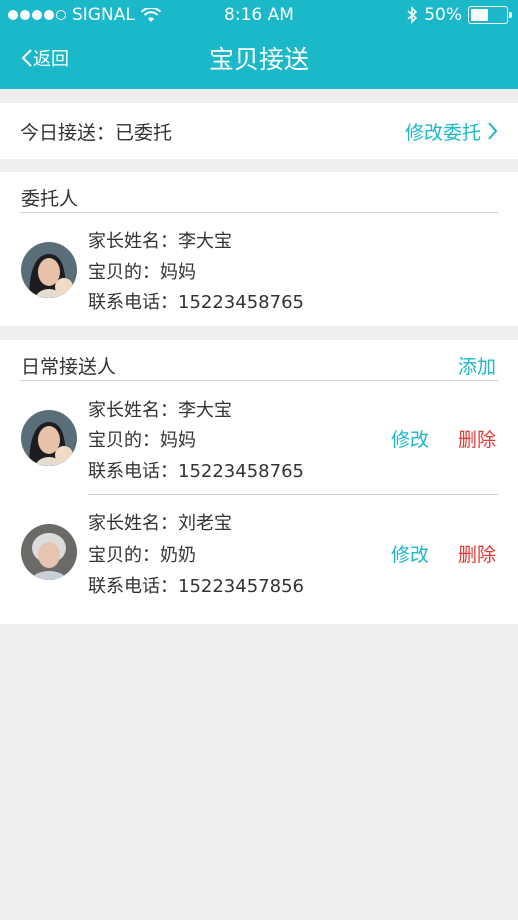 The width and height of the screenshot is (518, 920). I want to click on status-bar: SIGNAL 8:16 AM 50%, so click(259, 16).